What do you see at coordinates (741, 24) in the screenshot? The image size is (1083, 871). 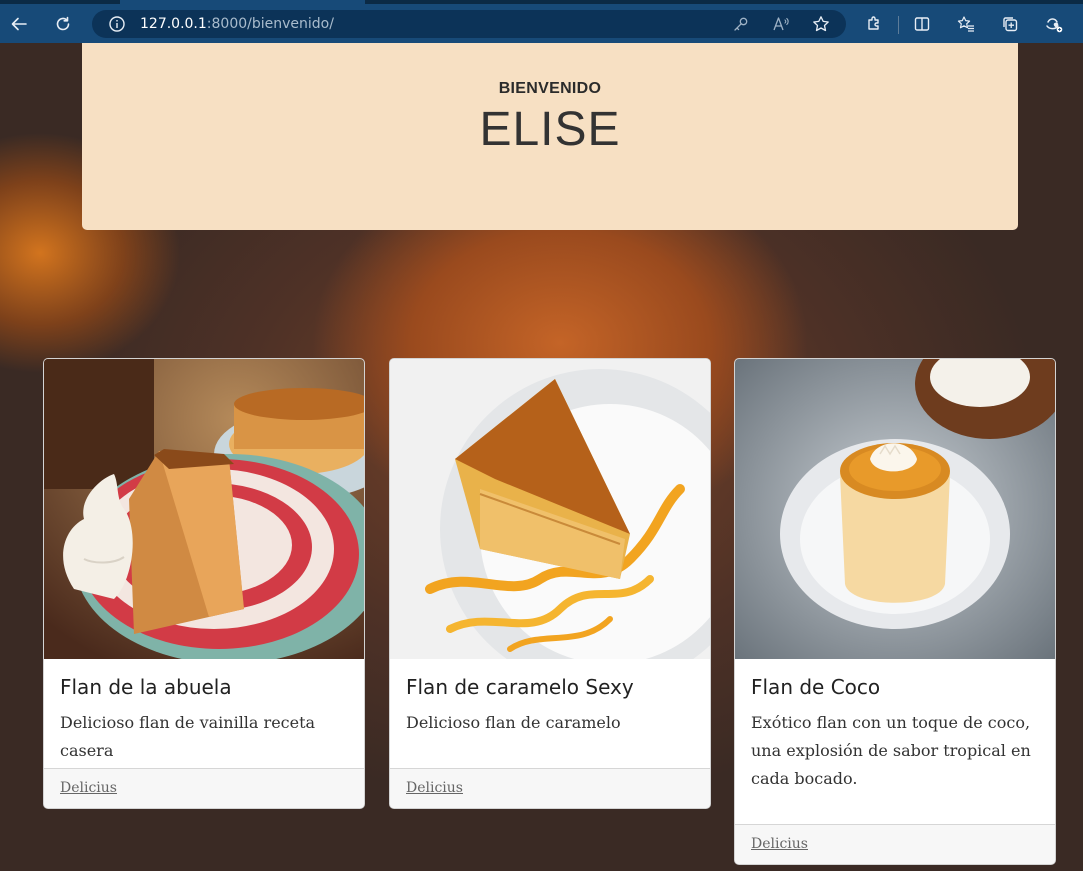 I see `key-icon` at bounding box center [741, 24].